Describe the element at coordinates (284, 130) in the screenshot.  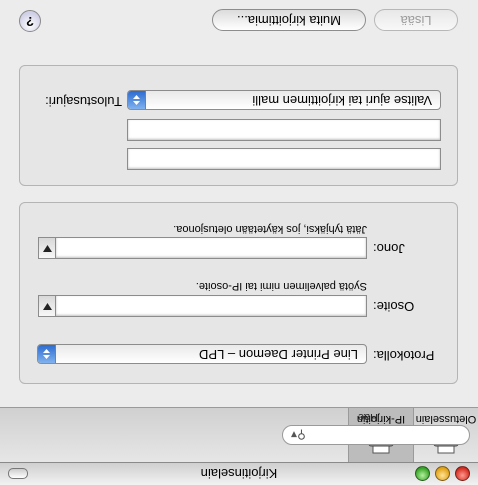
I see `location-field` at that location.